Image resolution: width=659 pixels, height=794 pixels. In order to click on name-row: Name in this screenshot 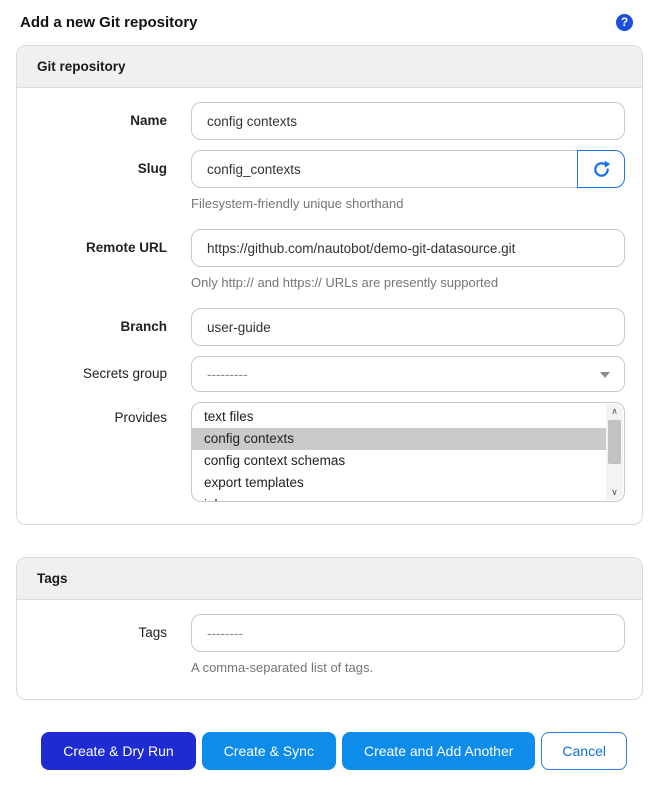, I will do `click(321, 121)`.